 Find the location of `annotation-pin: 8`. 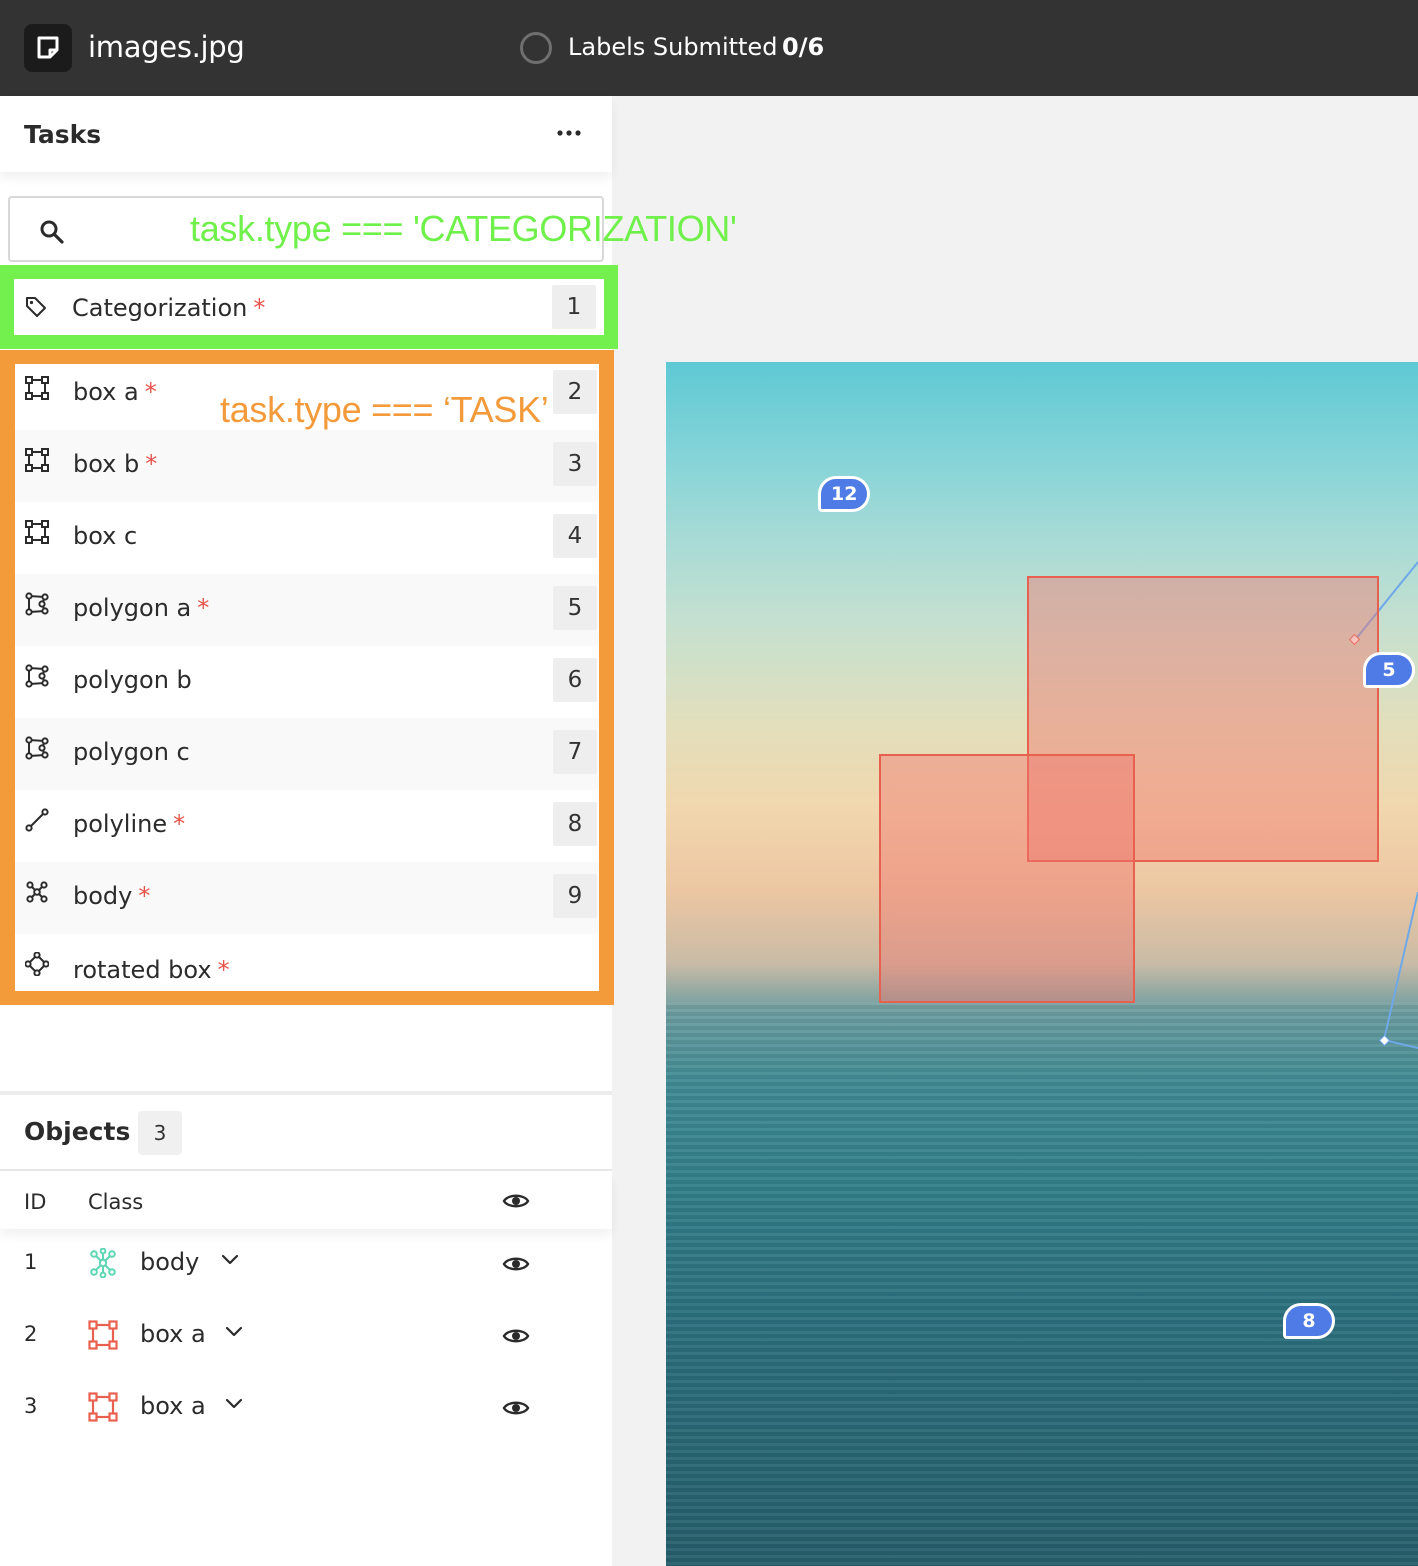

annotation-pin: 8 is located at coordinates (1309, 1321).